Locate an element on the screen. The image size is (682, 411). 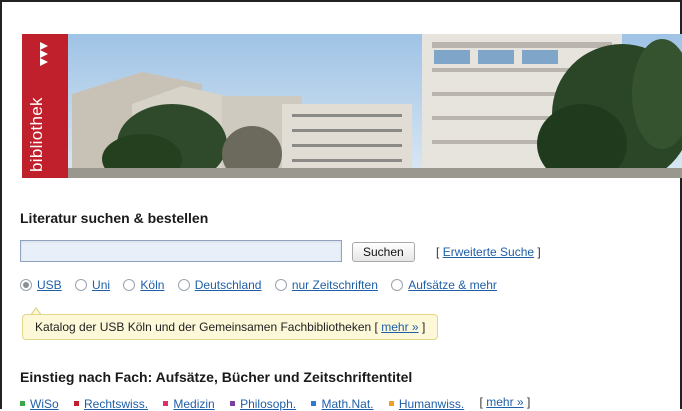
scope-label: USB is located at coordinates (49, 285).